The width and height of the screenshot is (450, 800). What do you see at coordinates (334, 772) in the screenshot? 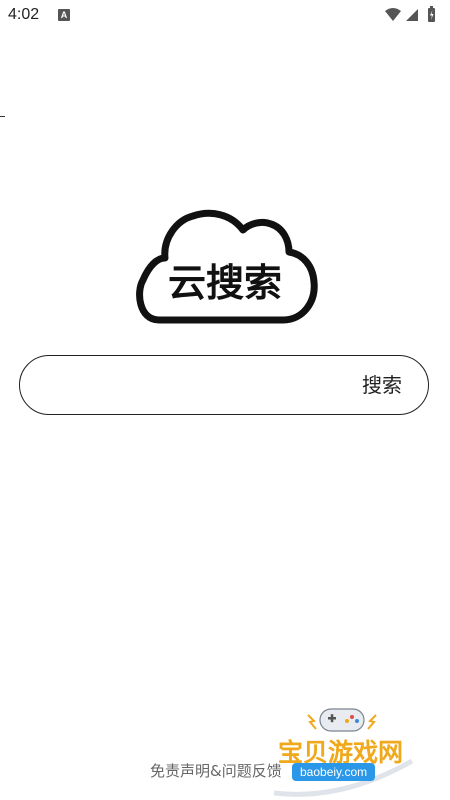
I see `watermark-subtitle: baobeiy.com` at bounding box center [334, 772].